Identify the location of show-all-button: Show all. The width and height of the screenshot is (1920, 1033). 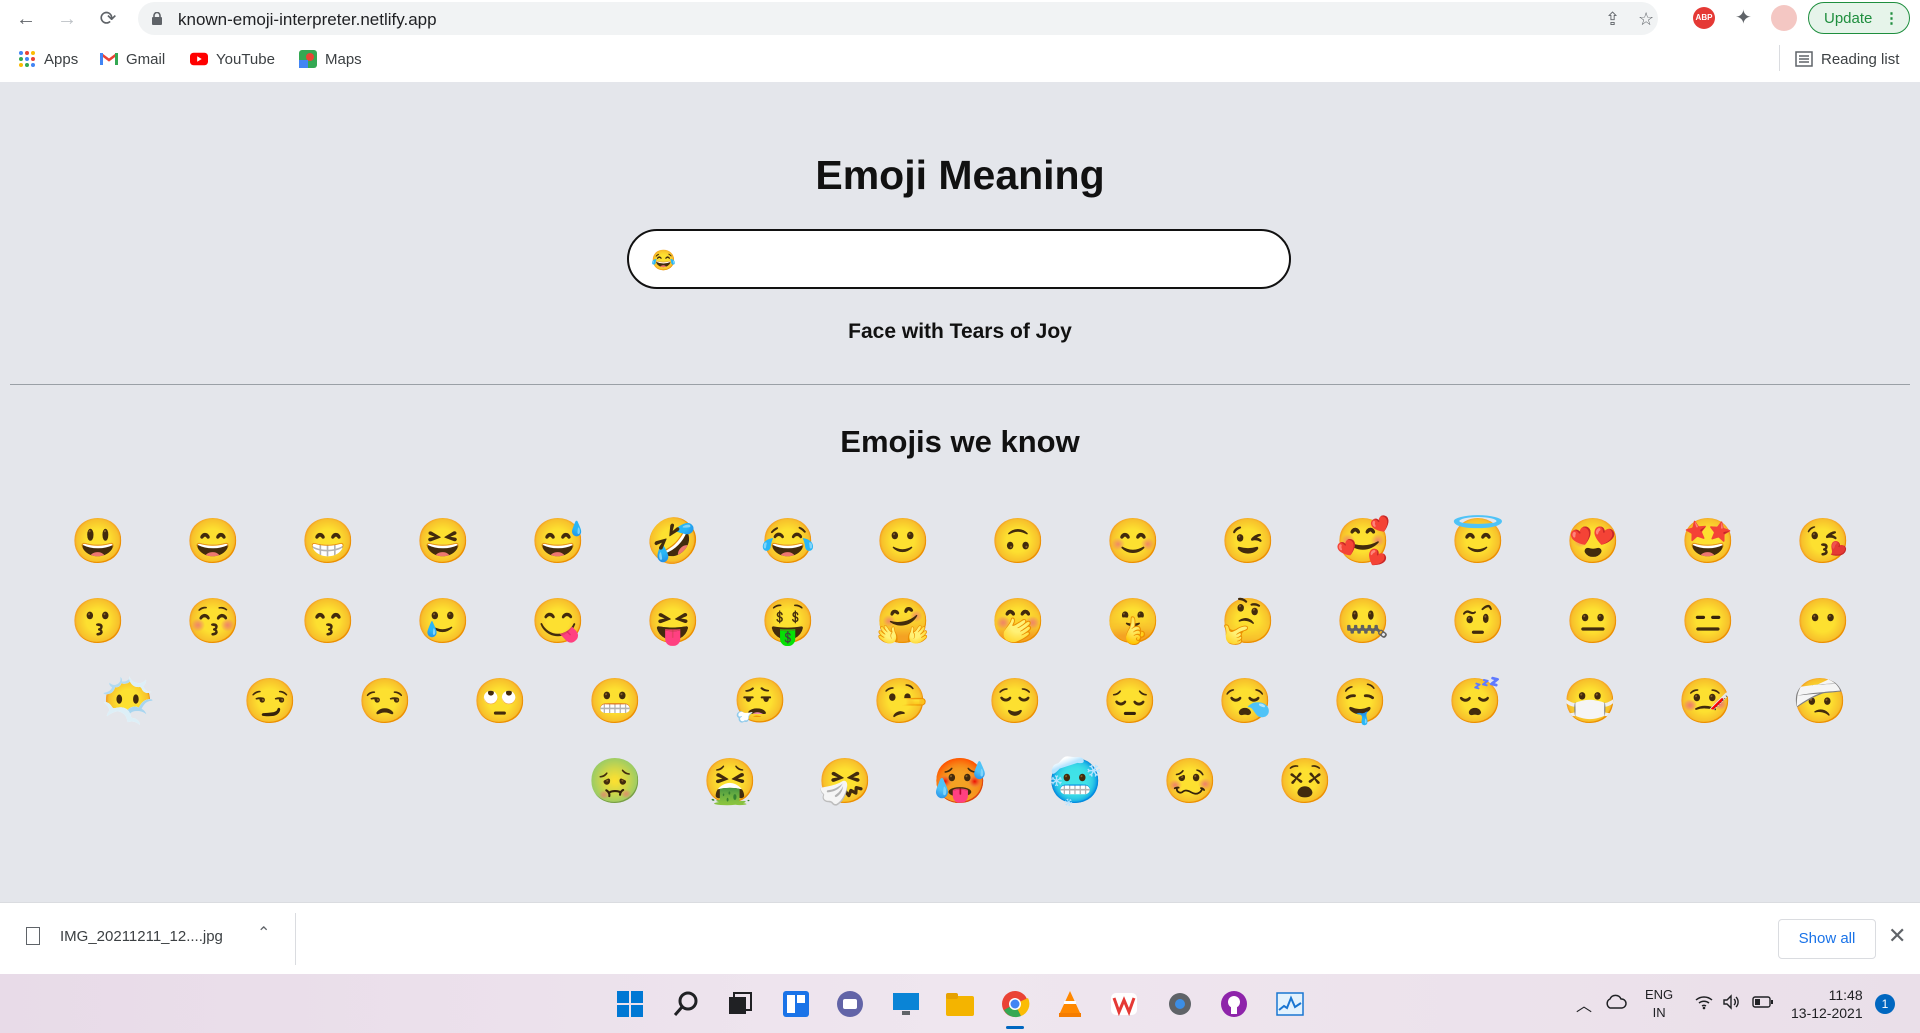
(1827, 939).